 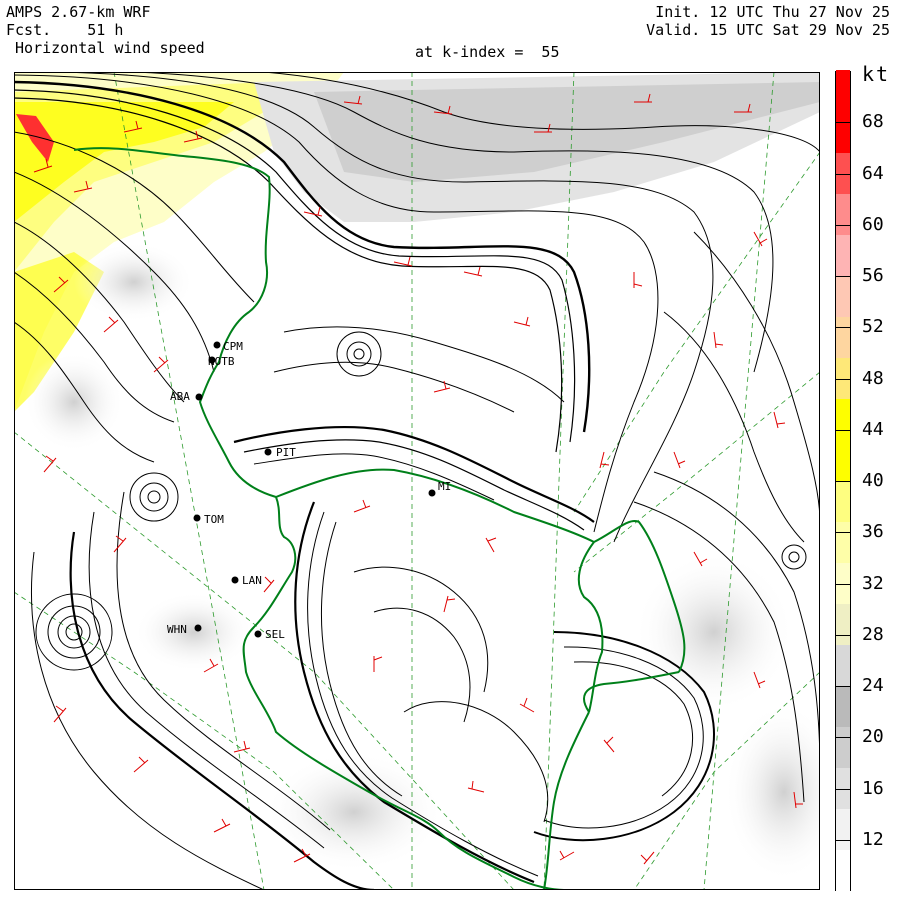 I want to click on station-marker-lan, so click(x=235, y=580).